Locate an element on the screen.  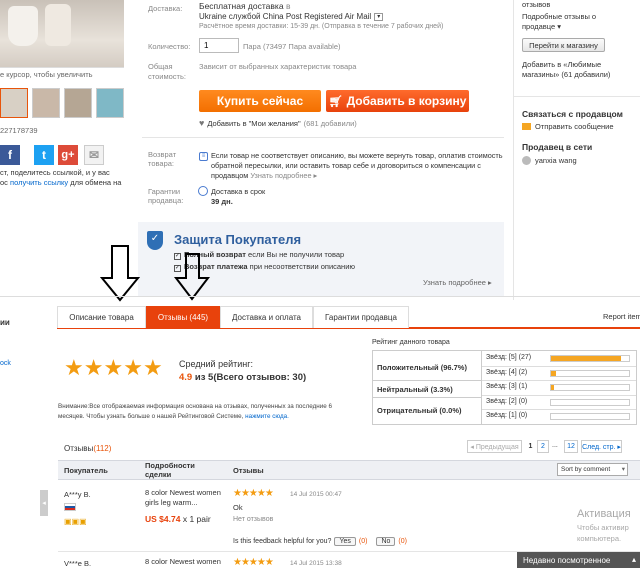
protection-more-link: Узнать подробнее ▸ is located at coordinates (457, 282).